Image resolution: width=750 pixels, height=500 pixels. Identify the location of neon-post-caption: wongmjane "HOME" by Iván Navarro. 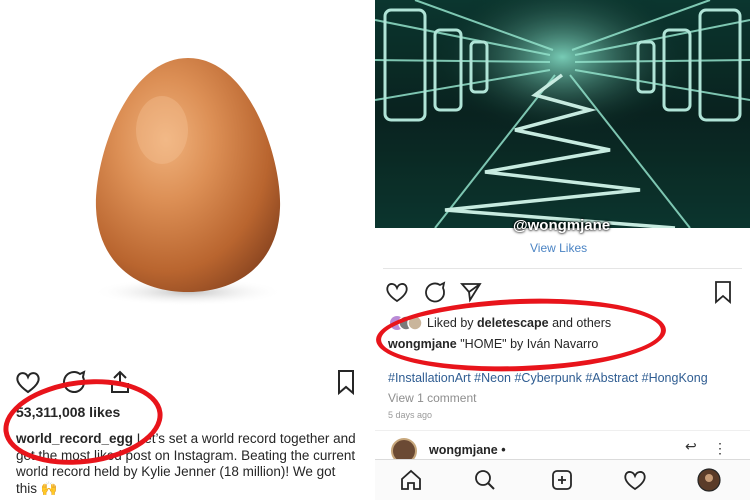
(493, 344).